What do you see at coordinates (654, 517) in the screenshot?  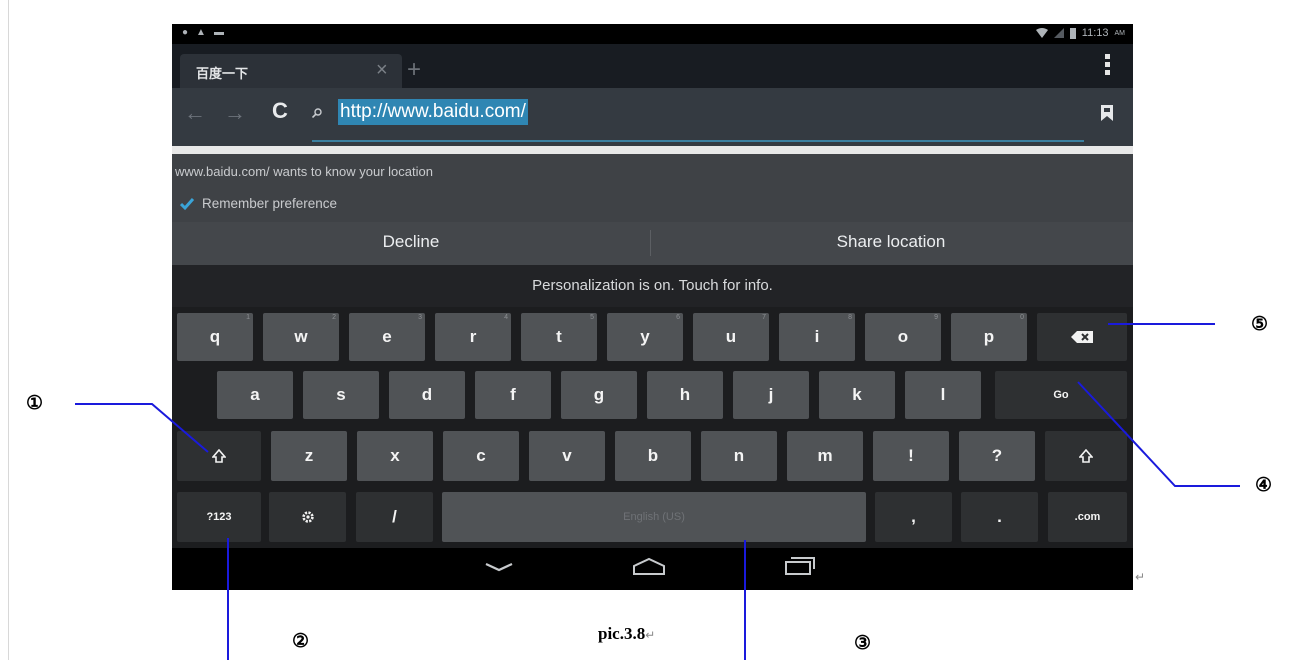 I see `spacebar-key: English (US)` at bounding box center [654, 517].